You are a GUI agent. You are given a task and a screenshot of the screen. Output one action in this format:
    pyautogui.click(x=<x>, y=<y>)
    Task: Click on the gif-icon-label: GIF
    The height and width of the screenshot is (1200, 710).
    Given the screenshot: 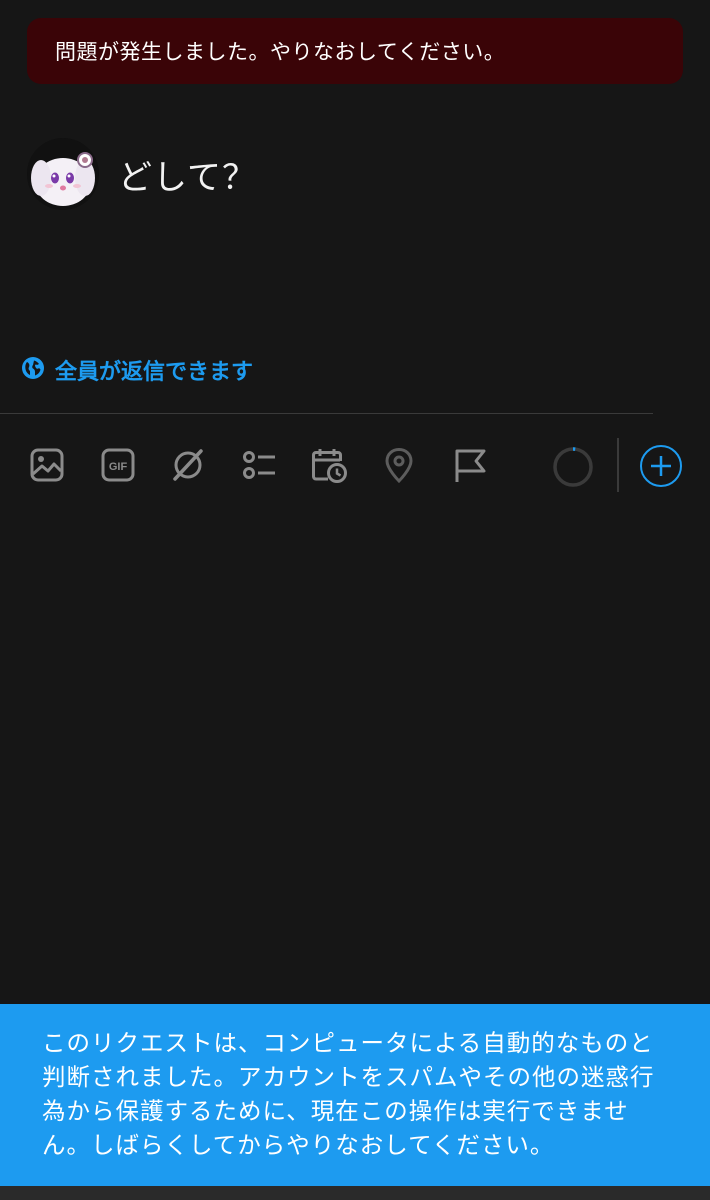 What is the action you would take?
    pyautogui.click(x=118, y=467)
    